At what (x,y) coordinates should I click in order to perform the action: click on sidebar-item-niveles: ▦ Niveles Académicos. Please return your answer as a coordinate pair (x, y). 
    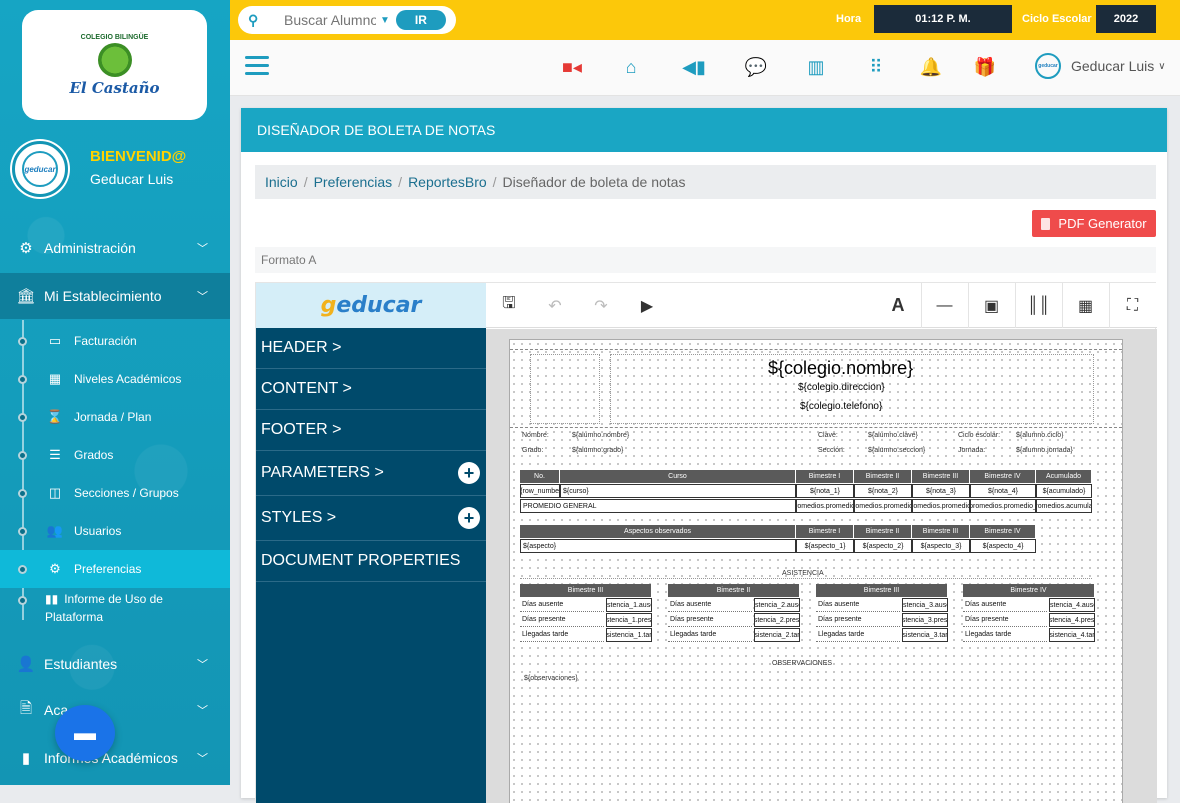
    Looking at the image, I should click on (115, 379).